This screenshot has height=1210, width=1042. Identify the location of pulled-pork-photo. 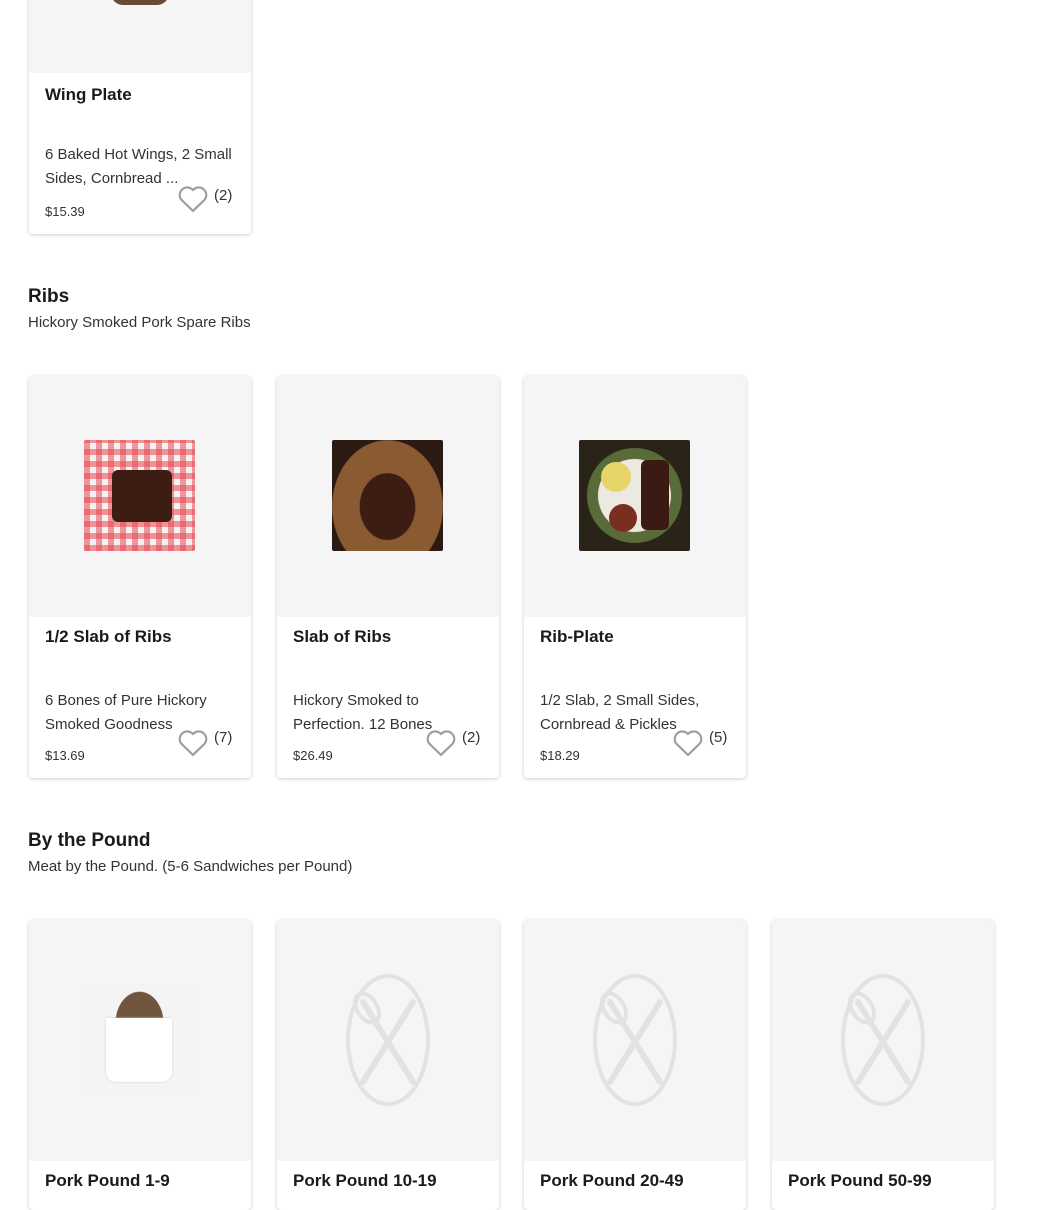
(139, 1039).